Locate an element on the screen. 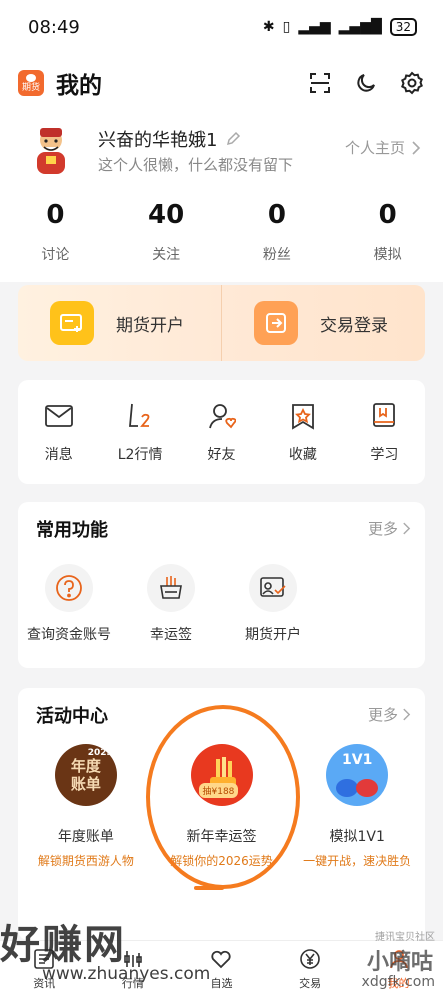  activity-title: 模拟1V1 is located at coordinates (357, 837).